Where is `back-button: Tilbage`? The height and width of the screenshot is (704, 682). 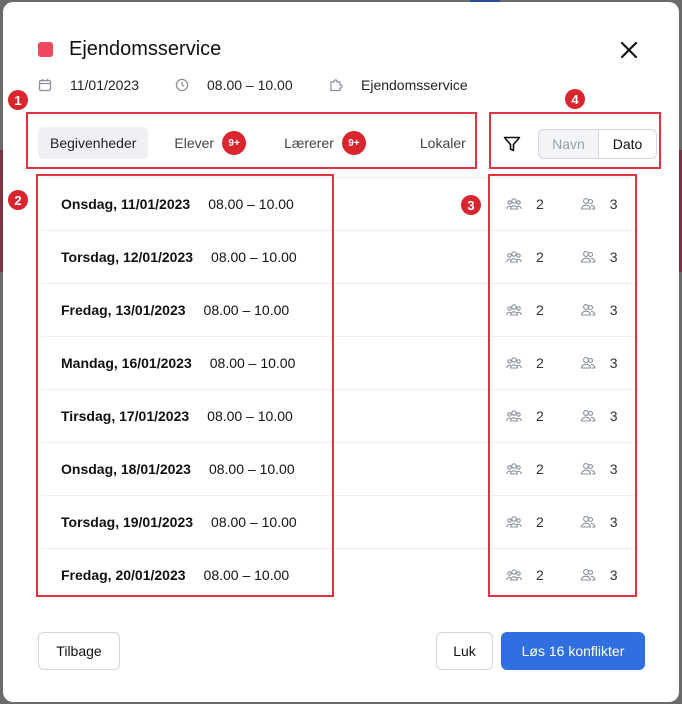
back-button: Tilbage is located at coordinates (79, 651).